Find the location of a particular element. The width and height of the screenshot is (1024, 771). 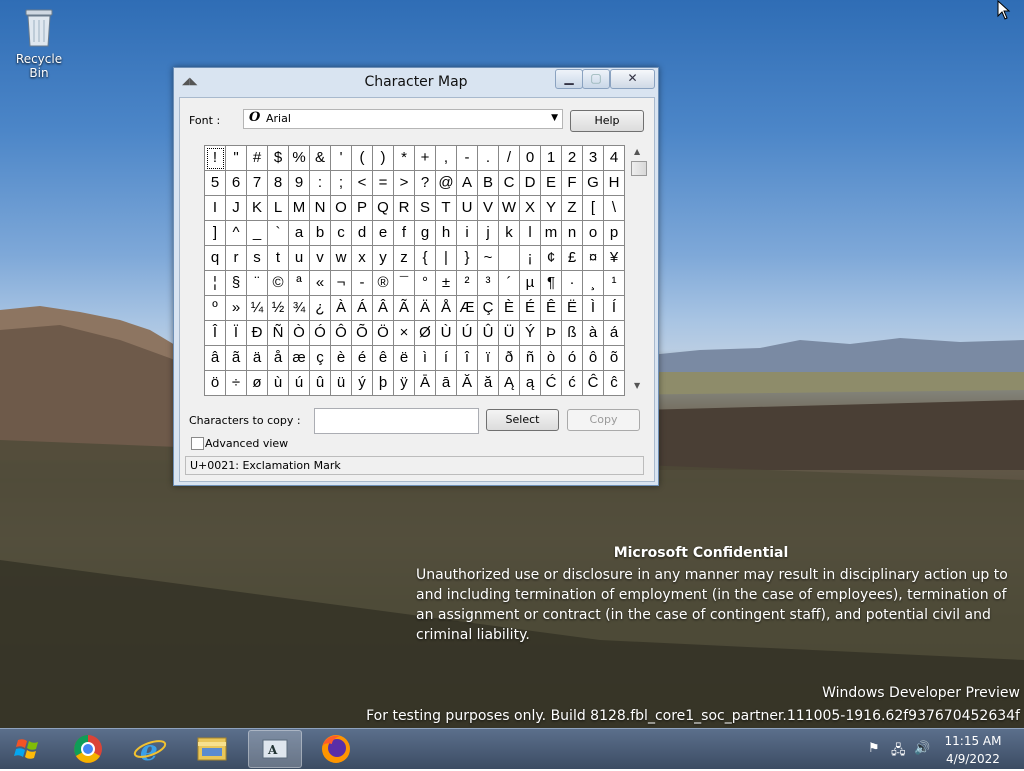

character-cell: 2 is located at coordinates (572, 158).